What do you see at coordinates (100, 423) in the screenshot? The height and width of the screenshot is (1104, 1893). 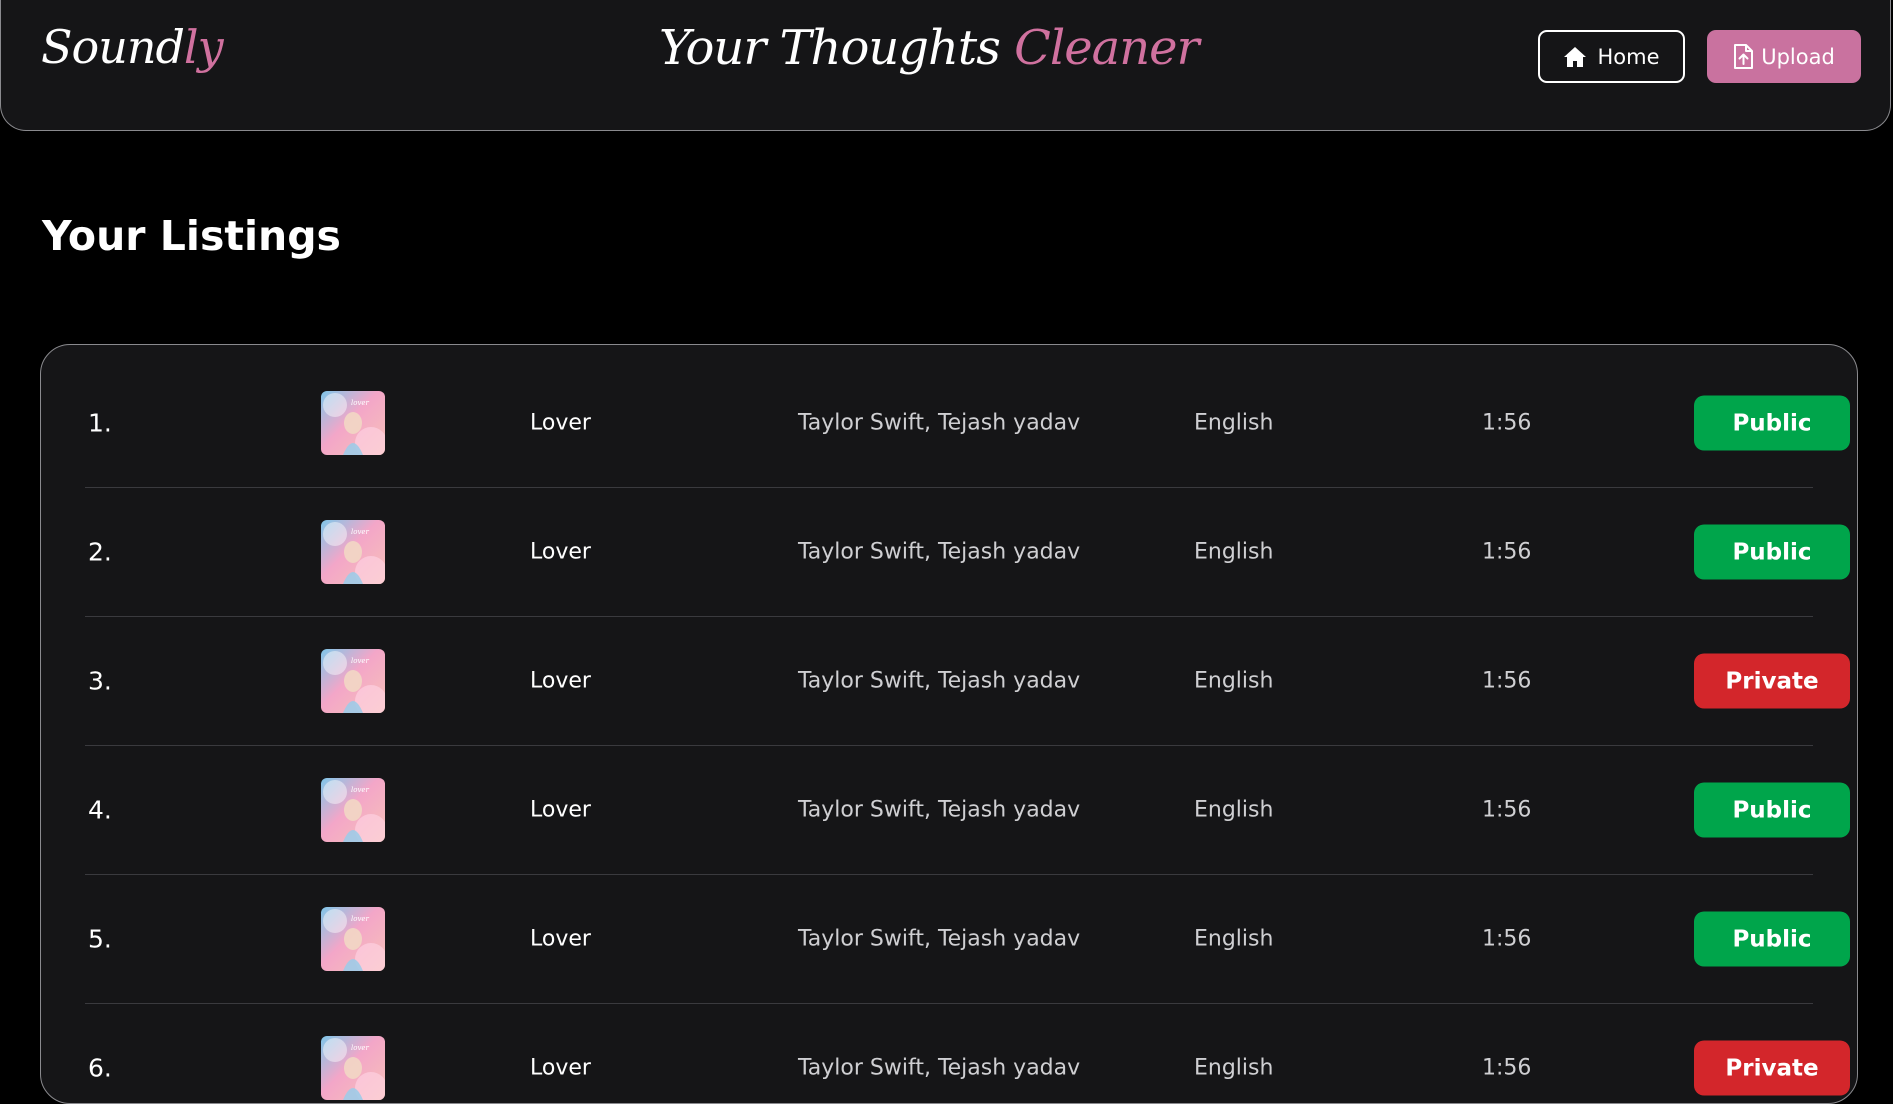 I see `row-number: 1.` at bounding box center [100, 423].